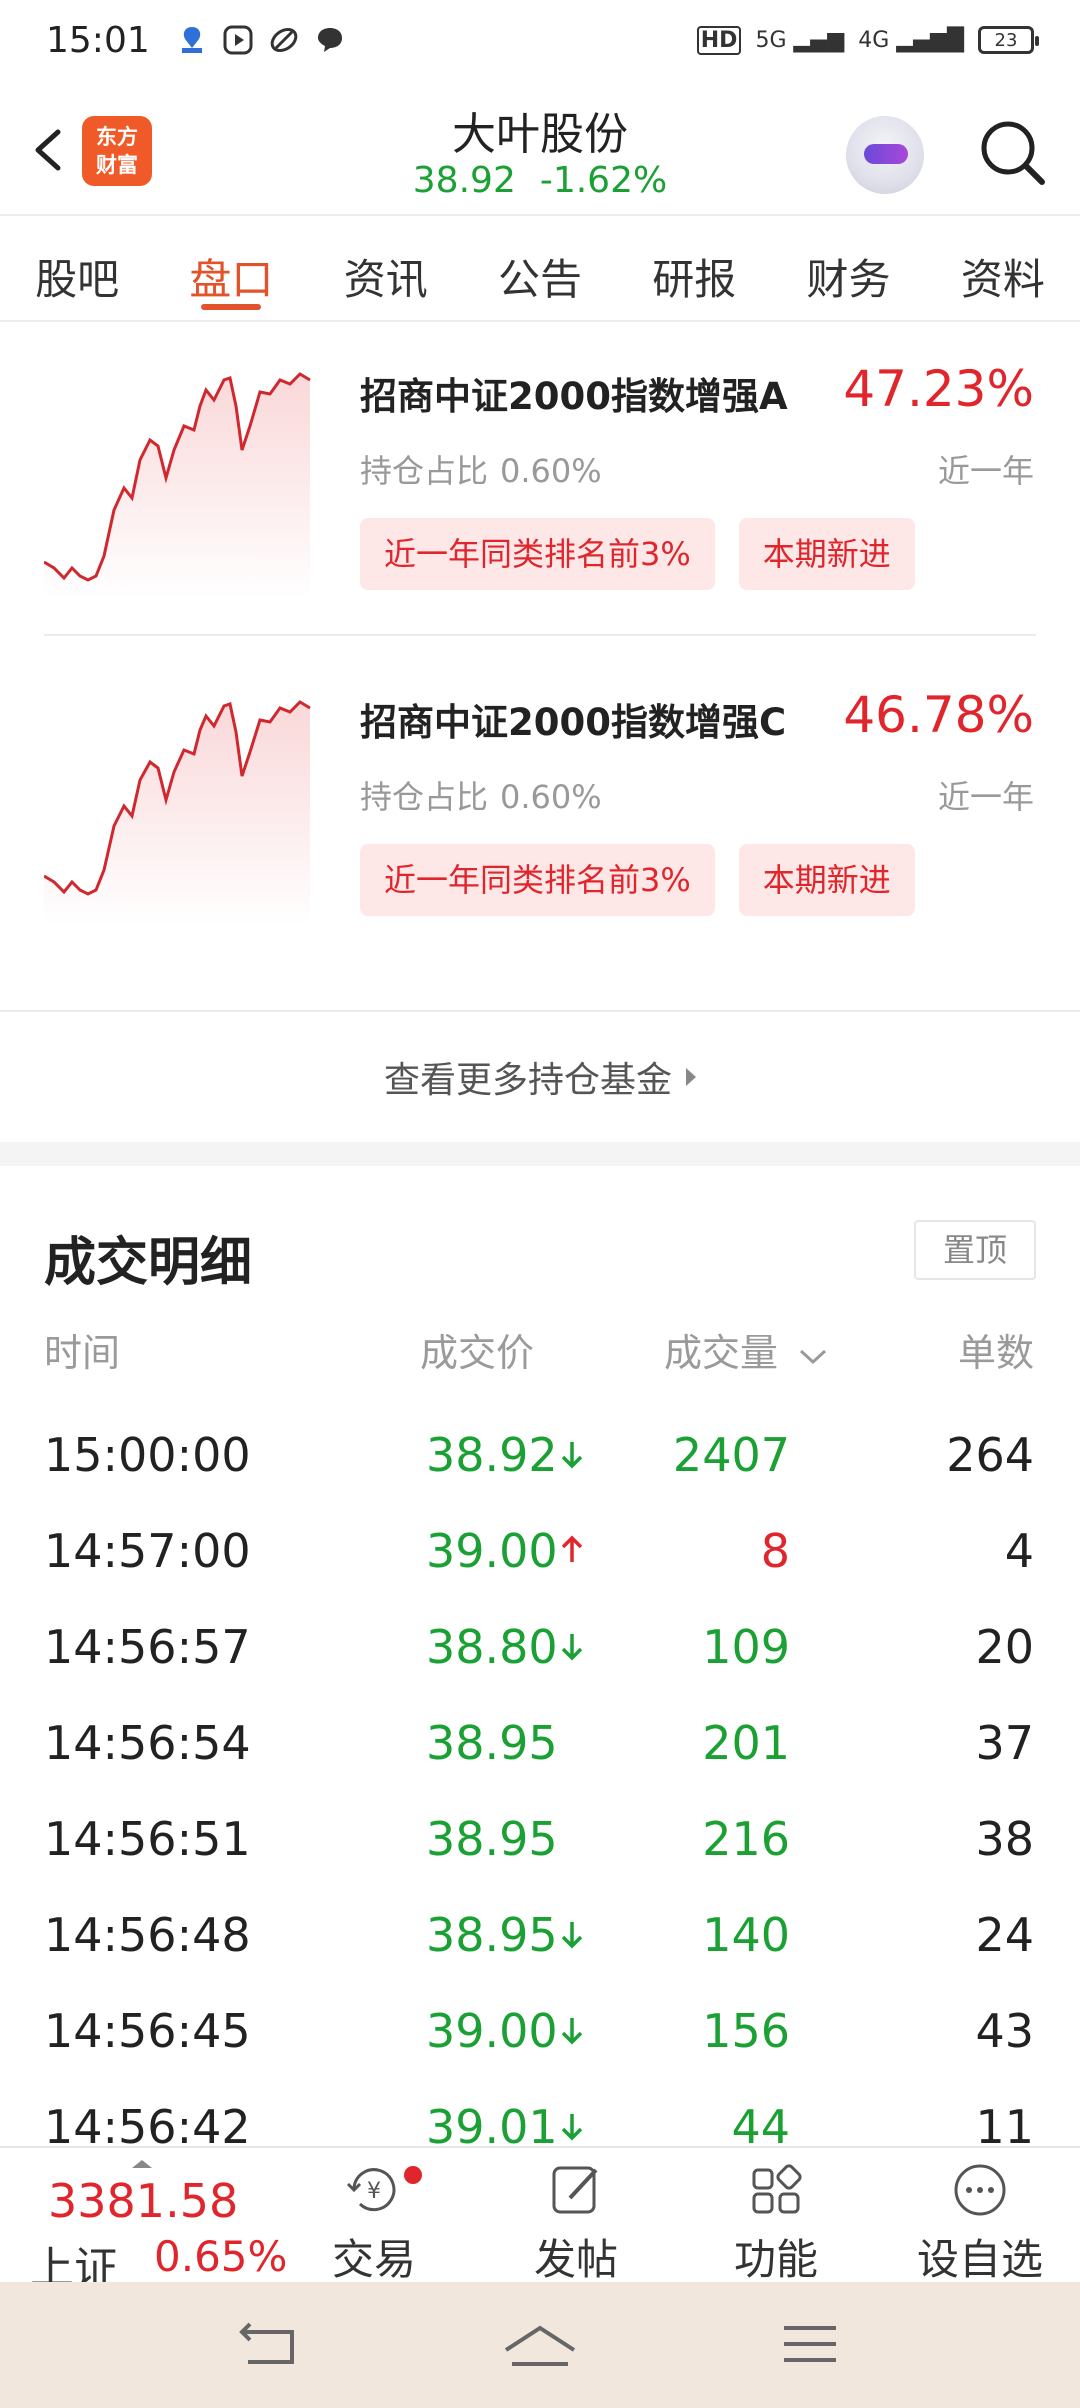 The image size is (1080, 2408). What do you see at coordinates (813, 1356) in the screenshot?
I see `chevron-down-icon` at bounding box center [813, 1356].